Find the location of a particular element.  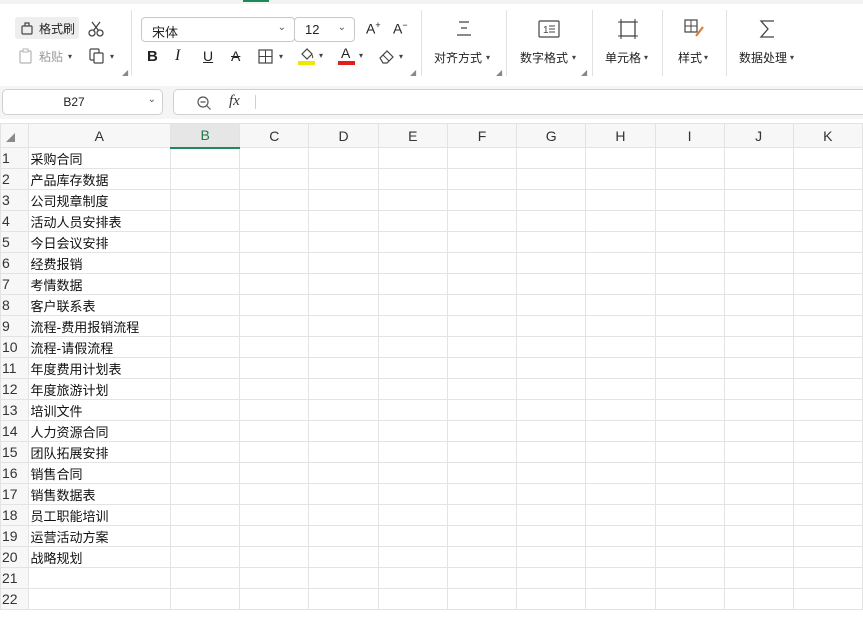

cell-h20 is located at coordinates (620, 557).